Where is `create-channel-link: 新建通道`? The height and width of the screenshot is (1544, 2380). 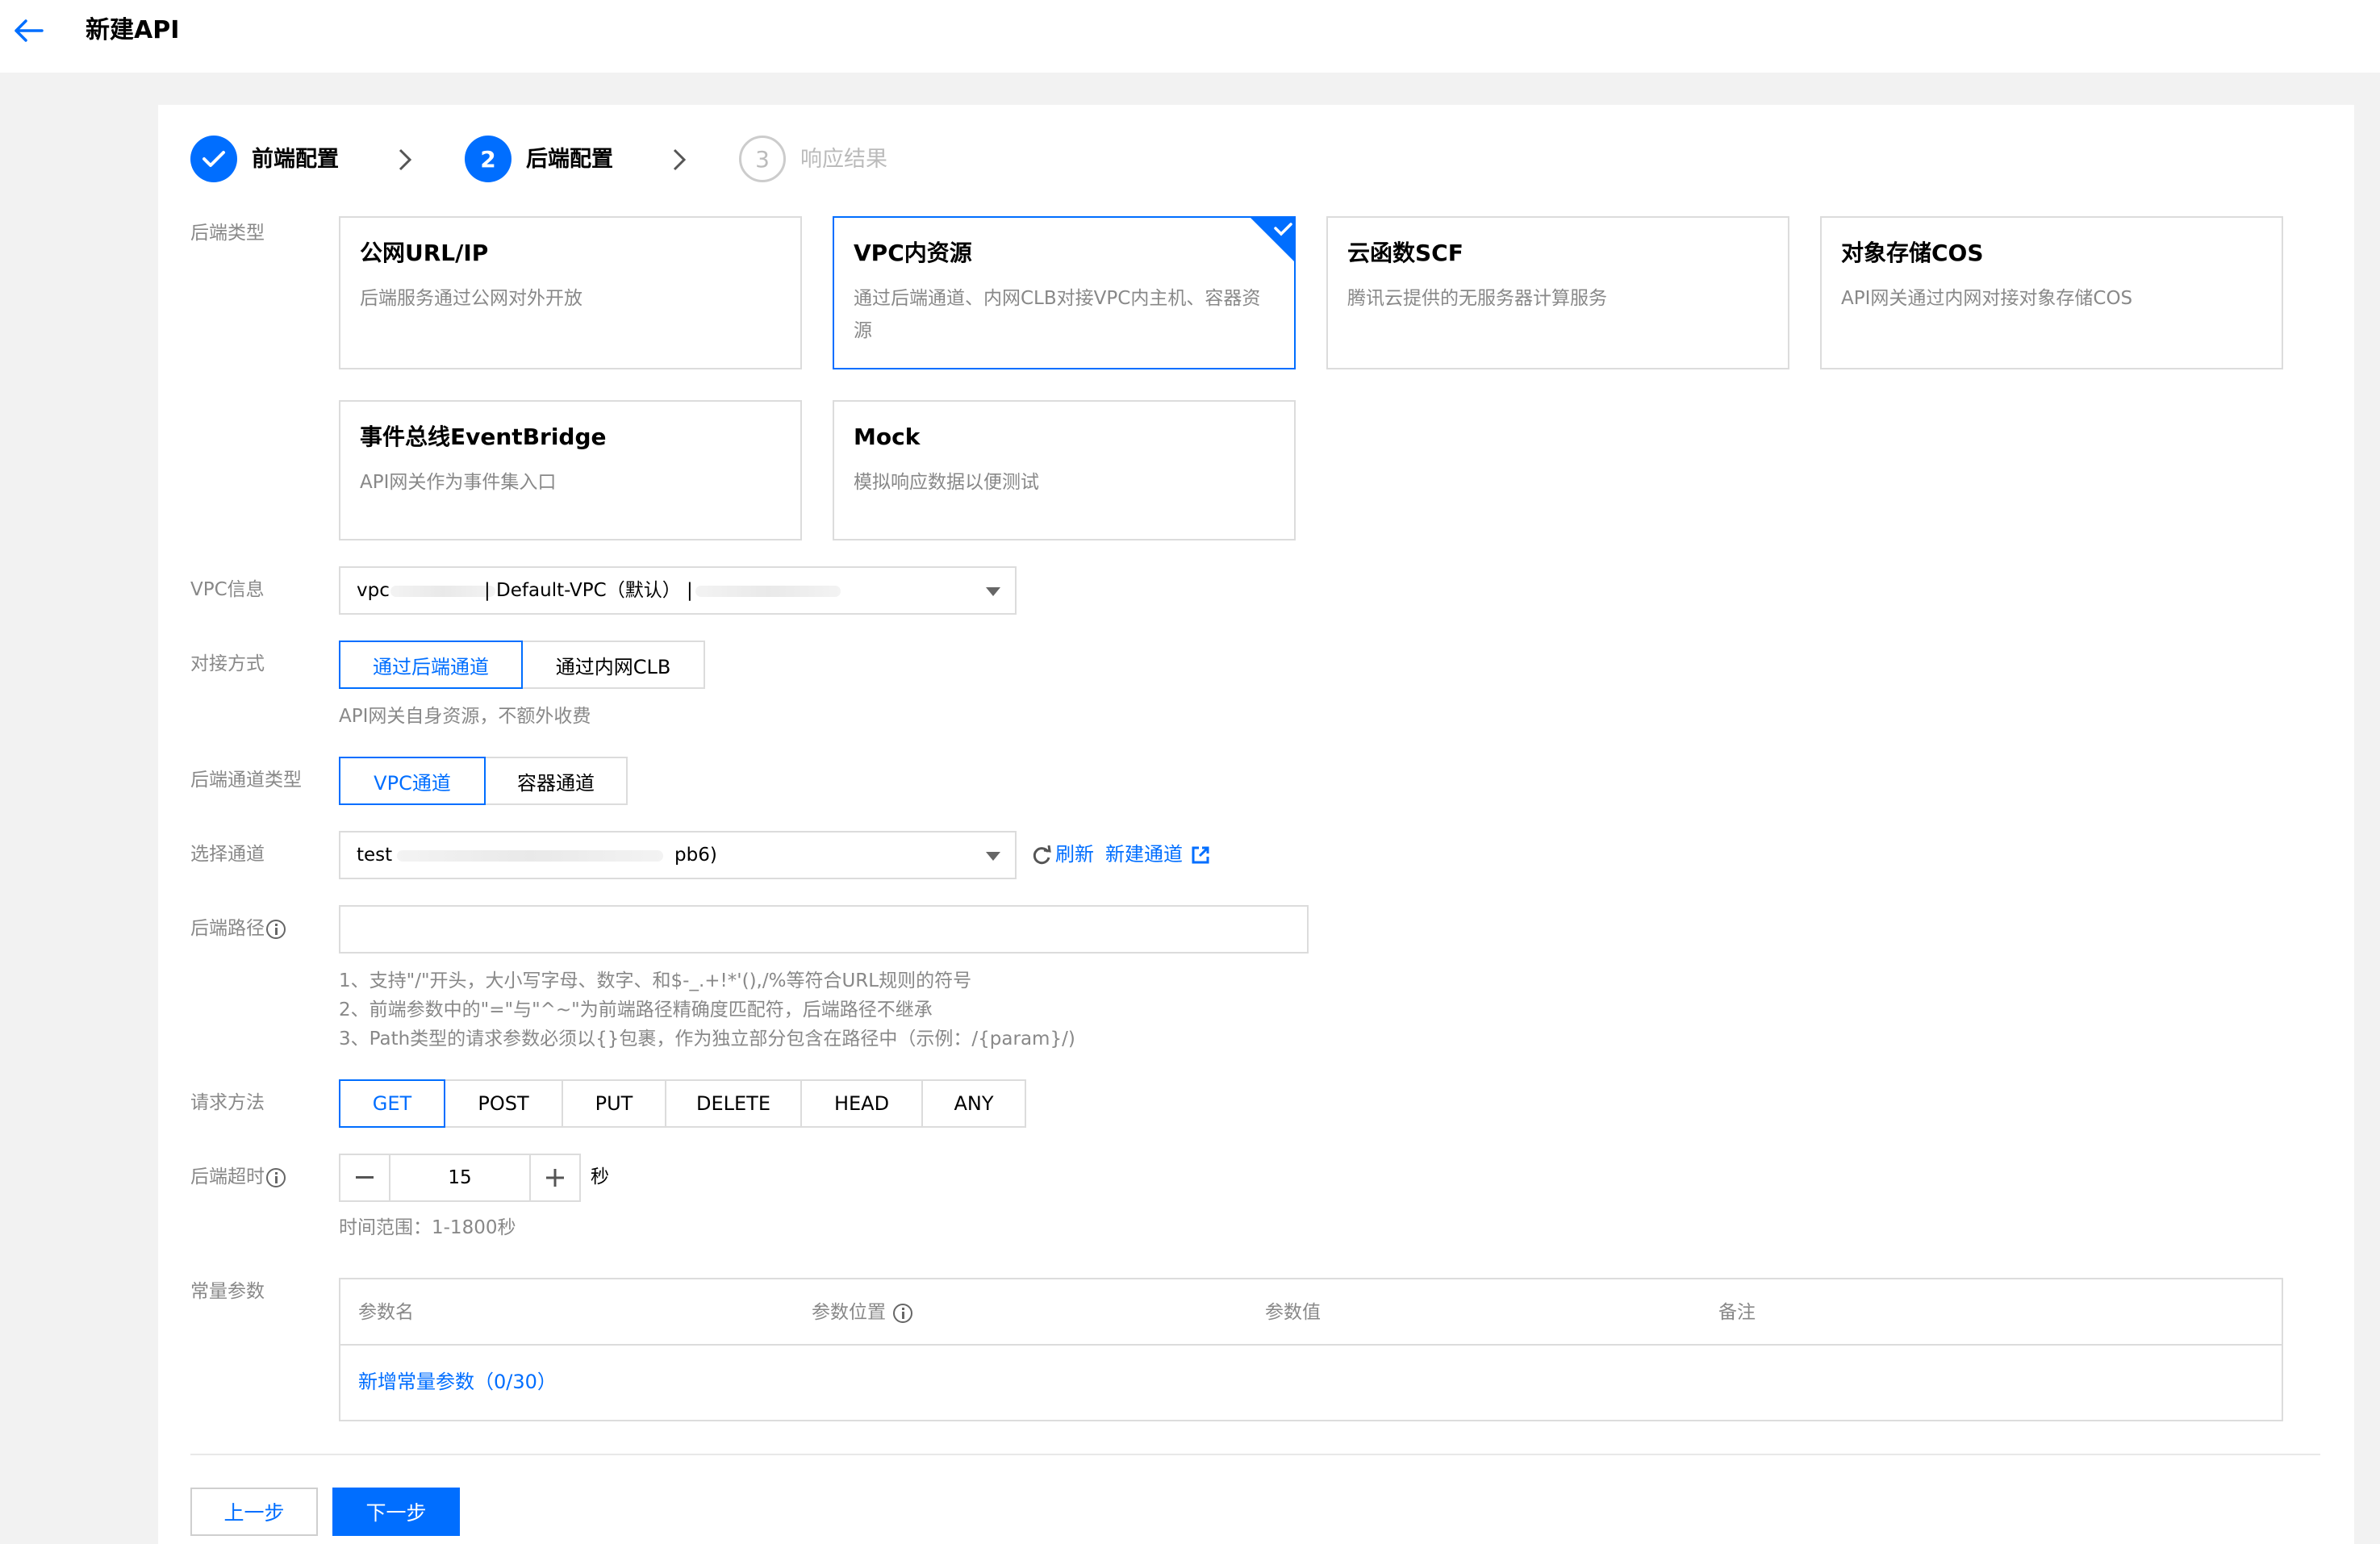 create-channel-link: 新建通道 is located at coordinates (1144, 854).